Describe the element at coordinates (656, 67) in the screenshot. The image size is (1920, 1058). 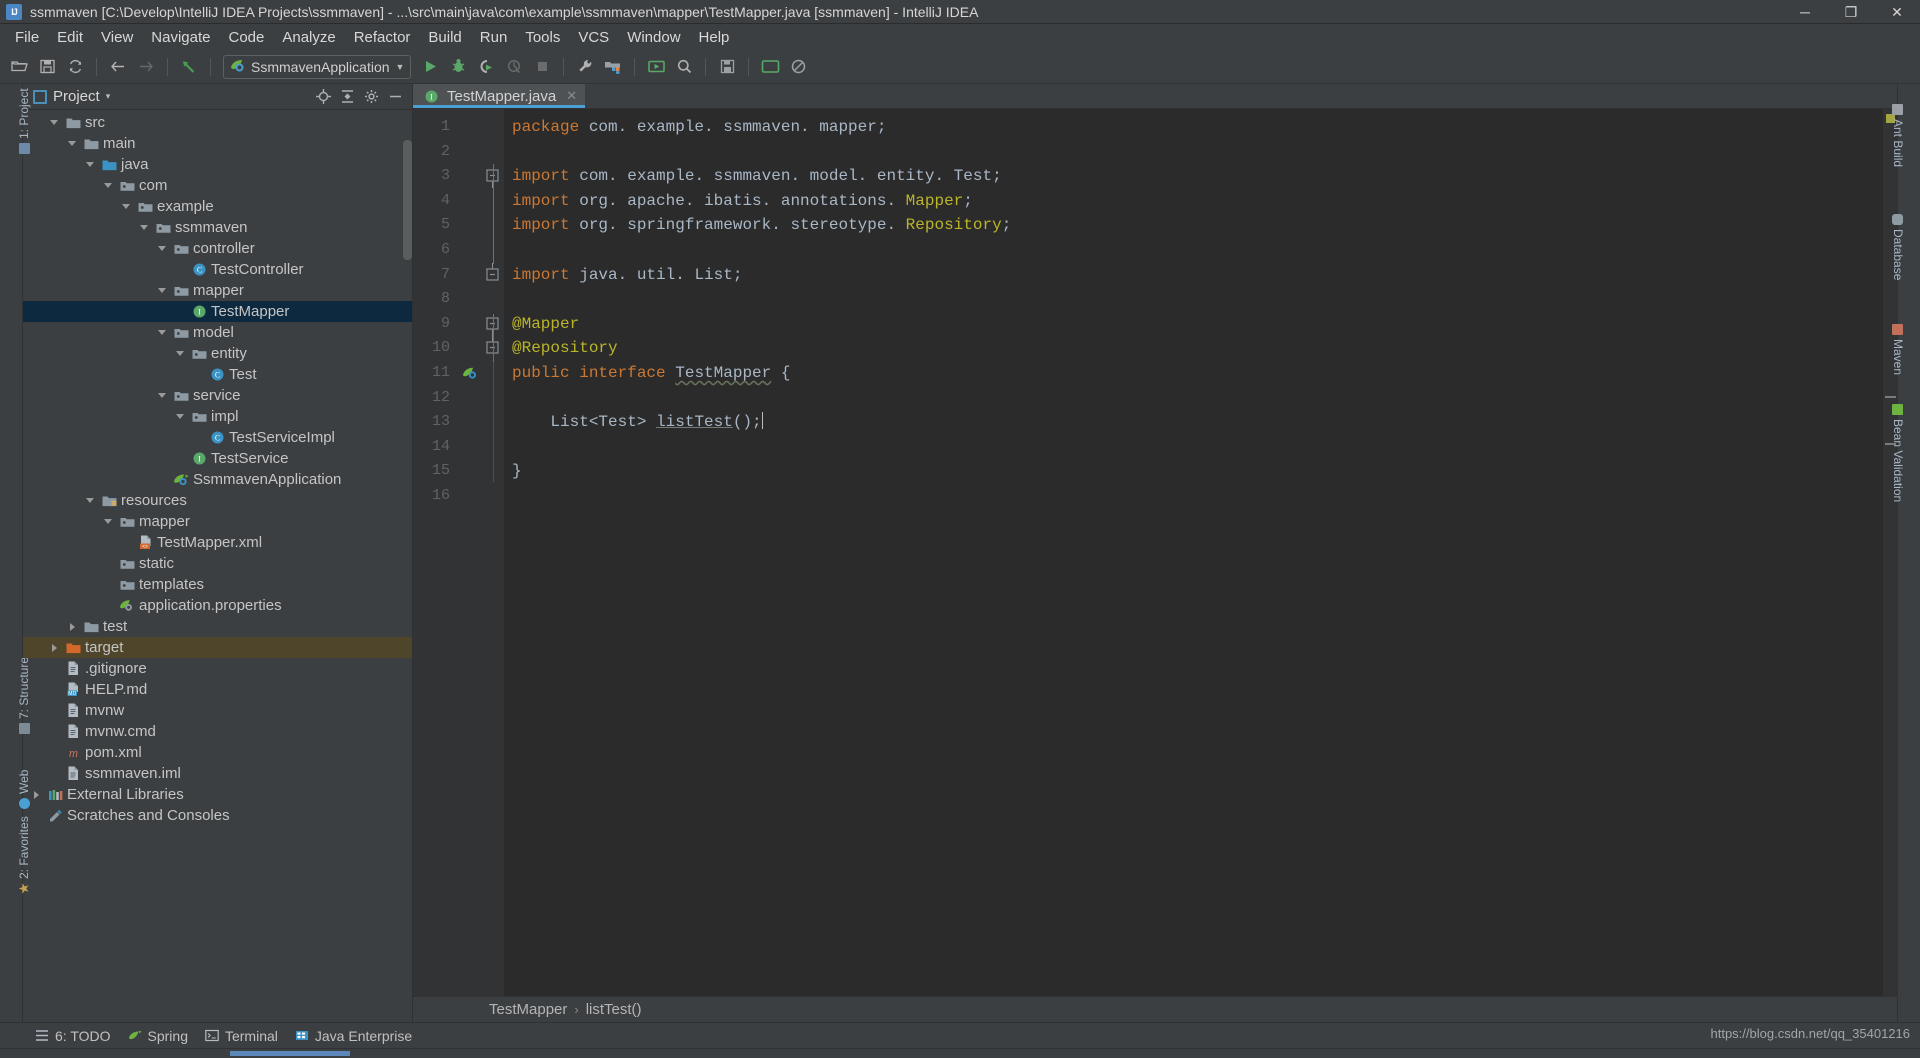
I see `update-app-icon` at that location.